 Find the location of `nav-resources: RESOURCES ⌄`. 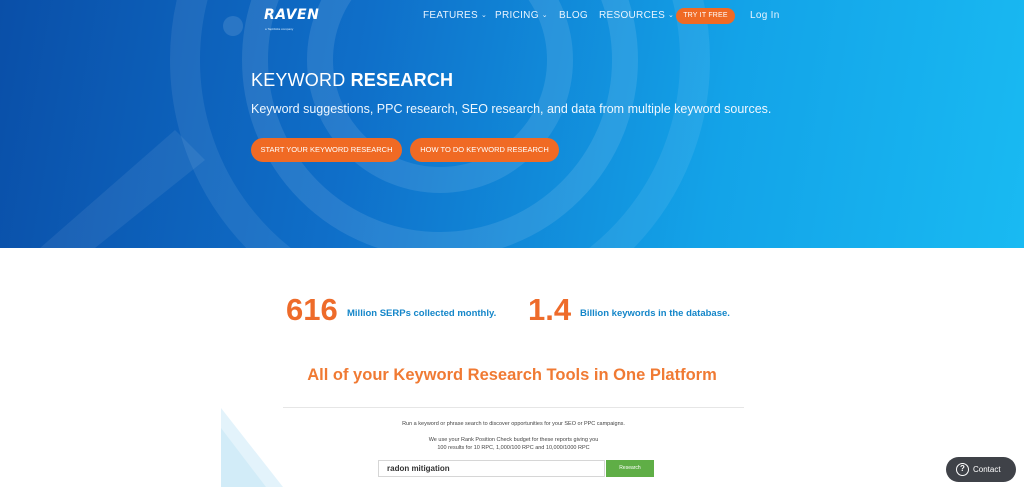

nav-resources: RESOURCES ⌄ is located at coordinates (636, 16).